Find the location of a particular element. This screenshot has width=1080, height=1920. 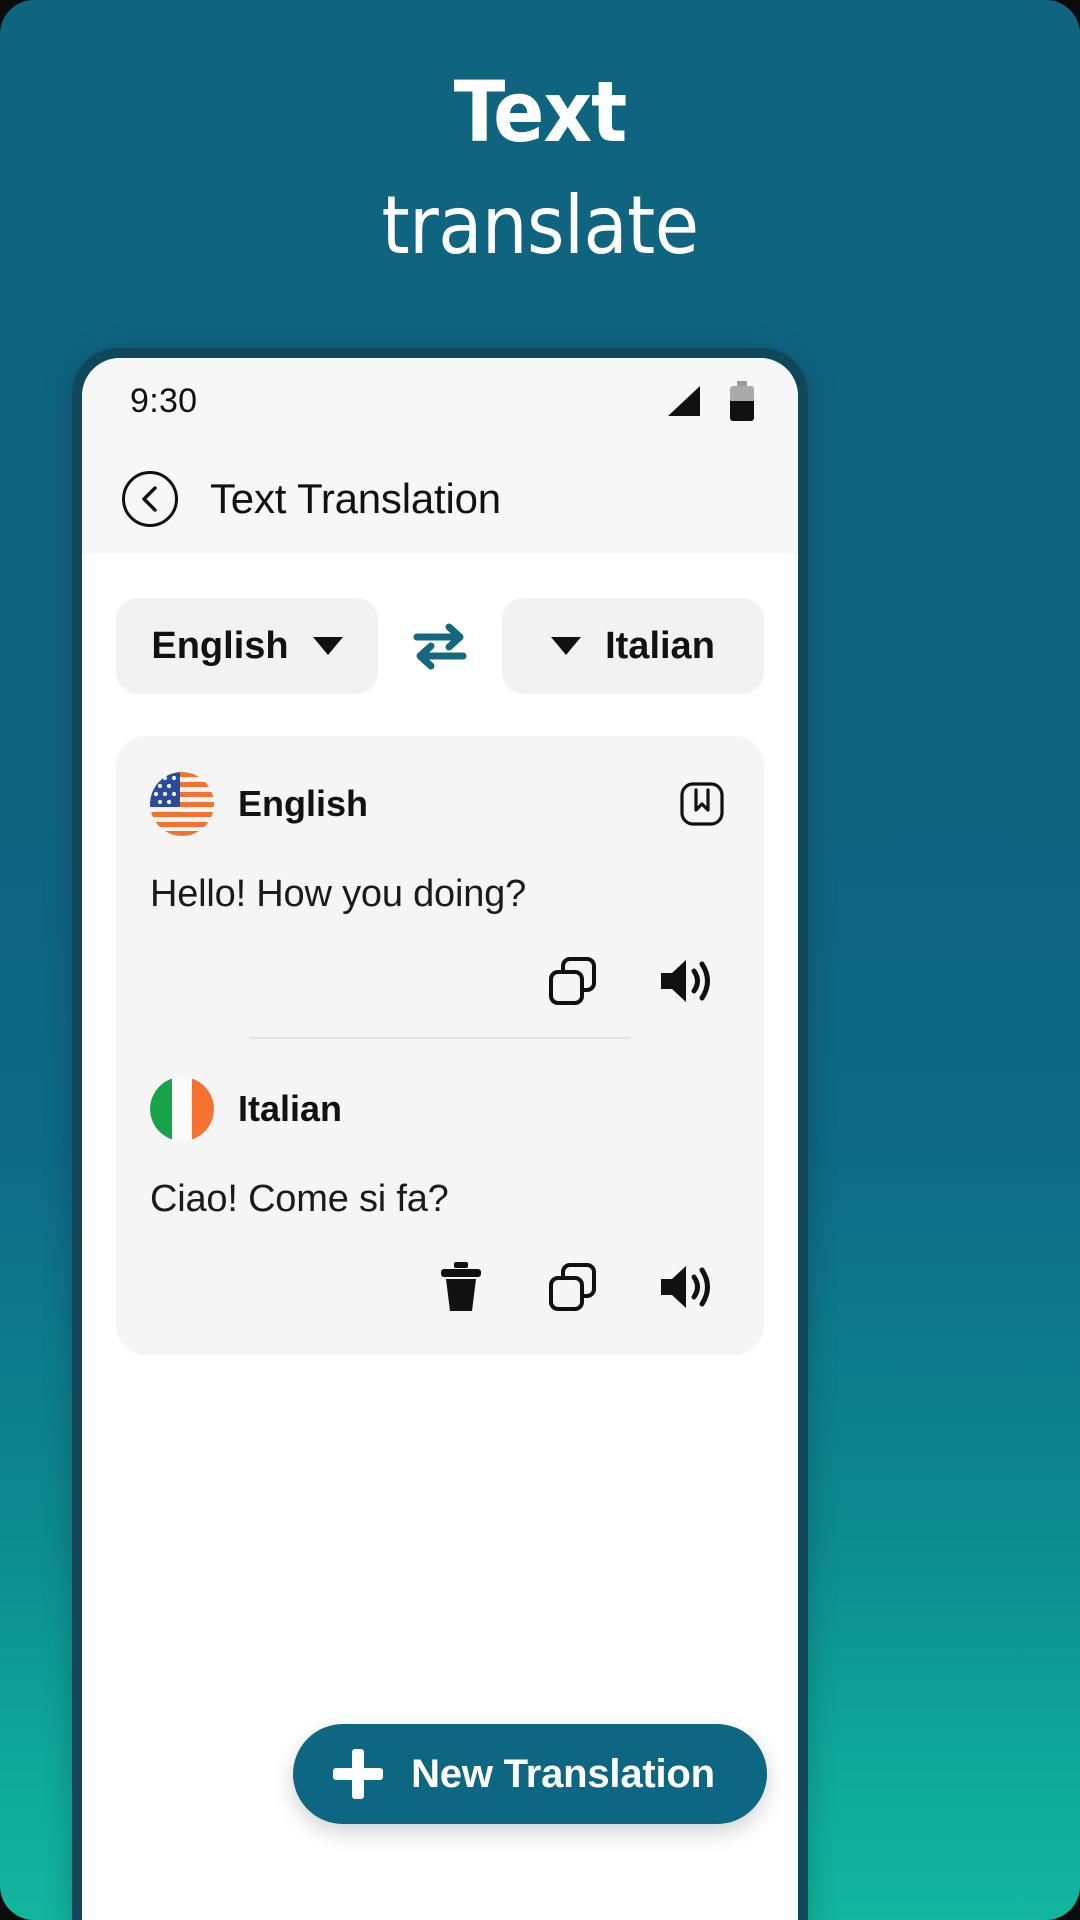

bookmark-button is located at coordinates (702, 804).